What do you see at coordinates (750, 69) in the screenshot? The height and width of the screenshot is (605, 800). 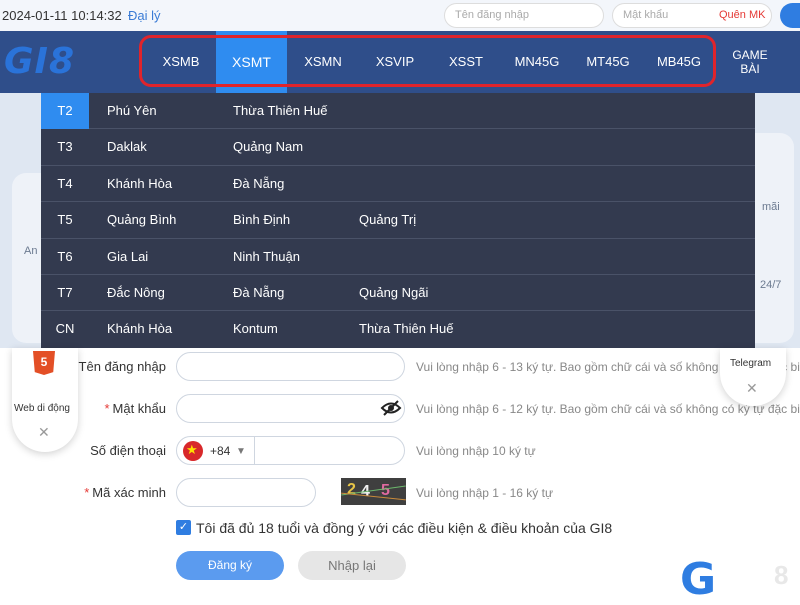 I see `game-label-line2: BÀI` at bounding box center [750, 69].